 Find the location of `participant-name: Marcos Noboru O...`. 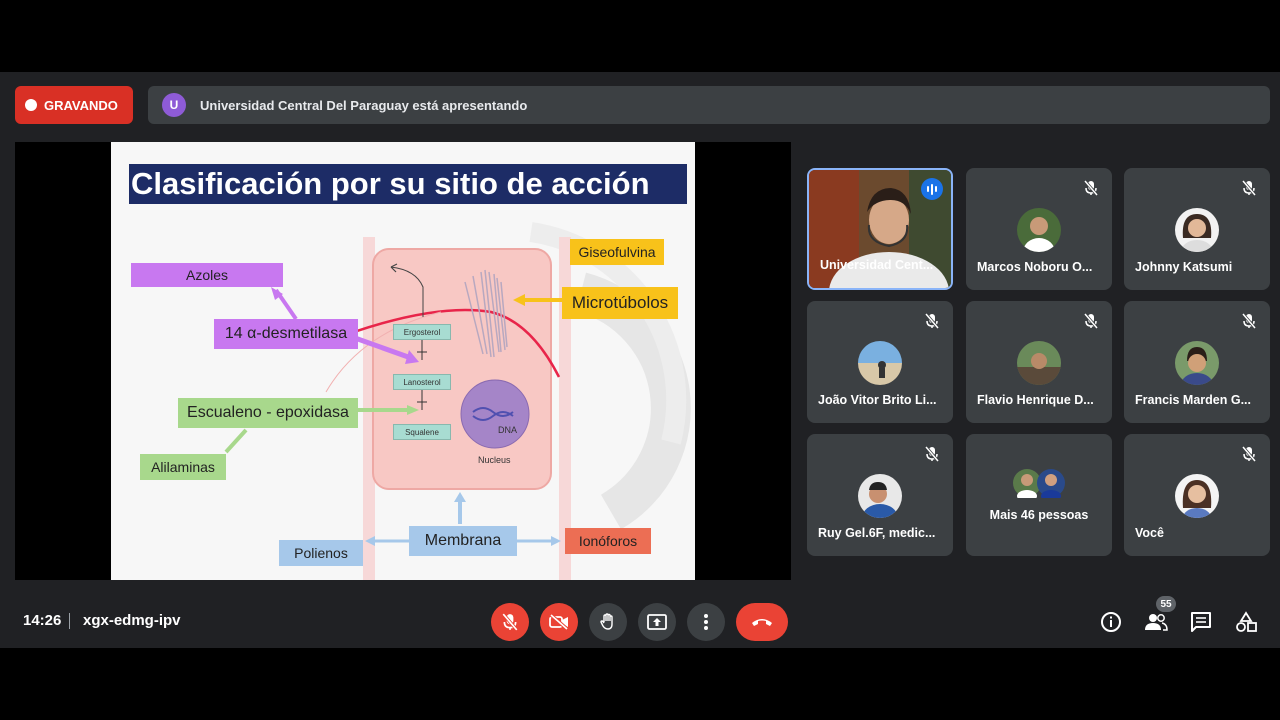

participant-name: Marcos Noboru O... is located at coordinates (1035, 267).